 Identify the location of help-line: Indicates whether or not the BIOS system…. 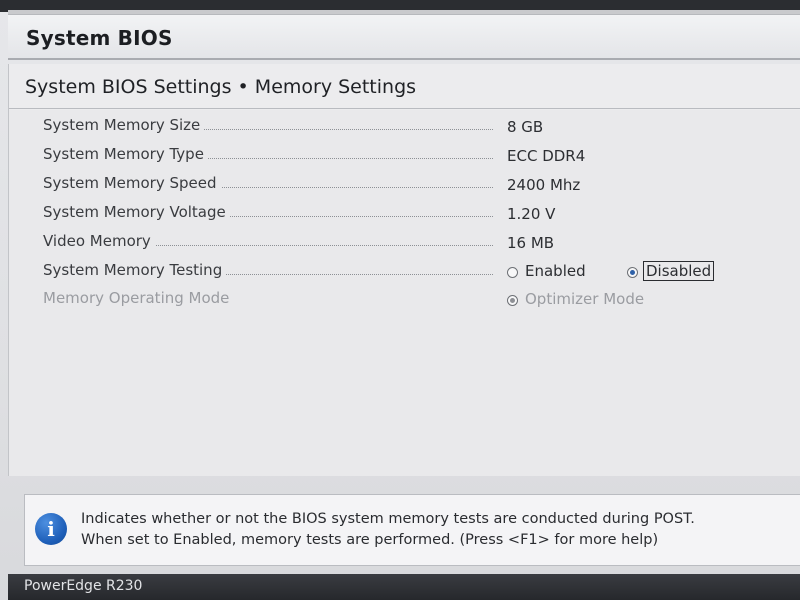
(388, 519).